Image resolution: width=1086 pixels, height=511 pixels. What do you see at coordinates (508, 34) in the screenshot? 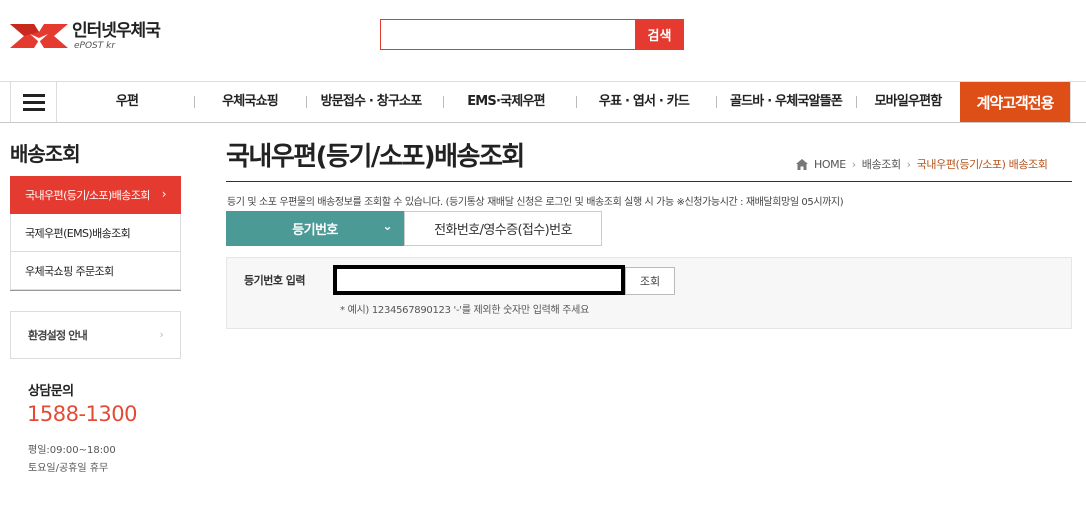
I see `search-input` at bounding box center [508, 34].